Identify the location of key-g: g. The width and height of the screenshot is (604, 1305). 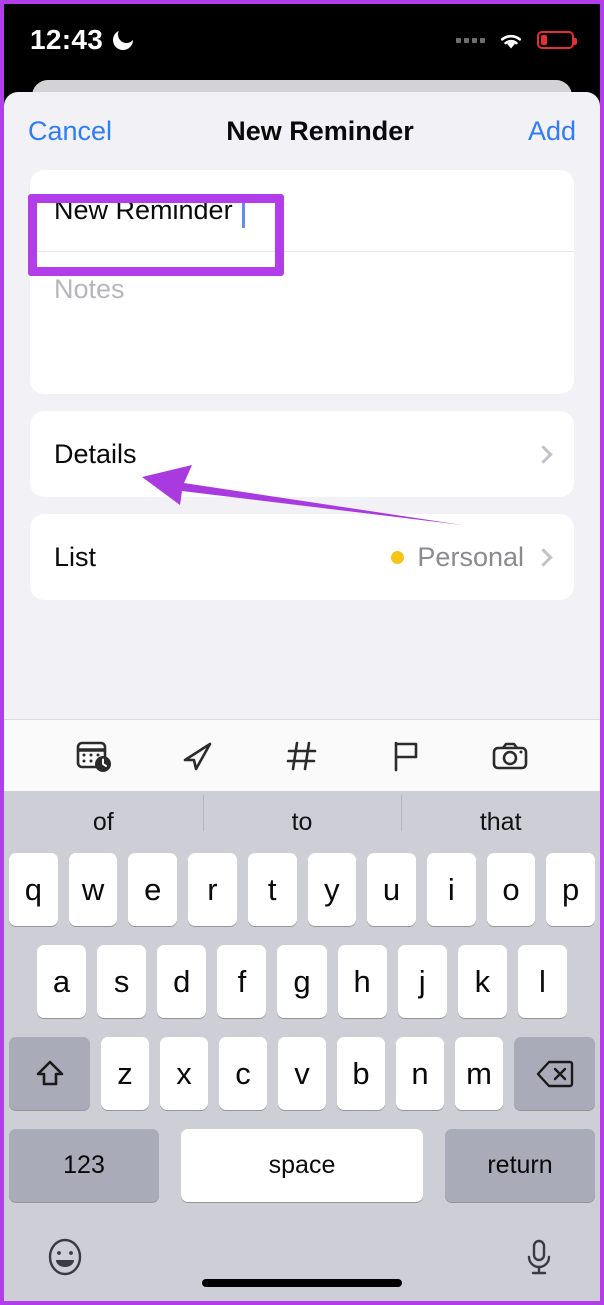
(302, 981).